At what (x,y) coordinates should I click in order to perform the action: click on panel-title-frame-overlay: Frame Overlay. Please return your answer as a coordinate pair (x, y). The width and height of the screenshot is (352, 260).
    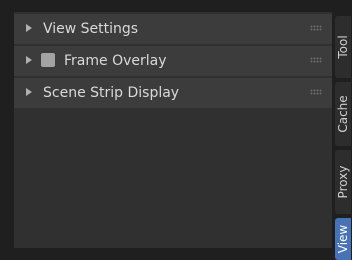
    Looking at the image, I should click on (115, 61).